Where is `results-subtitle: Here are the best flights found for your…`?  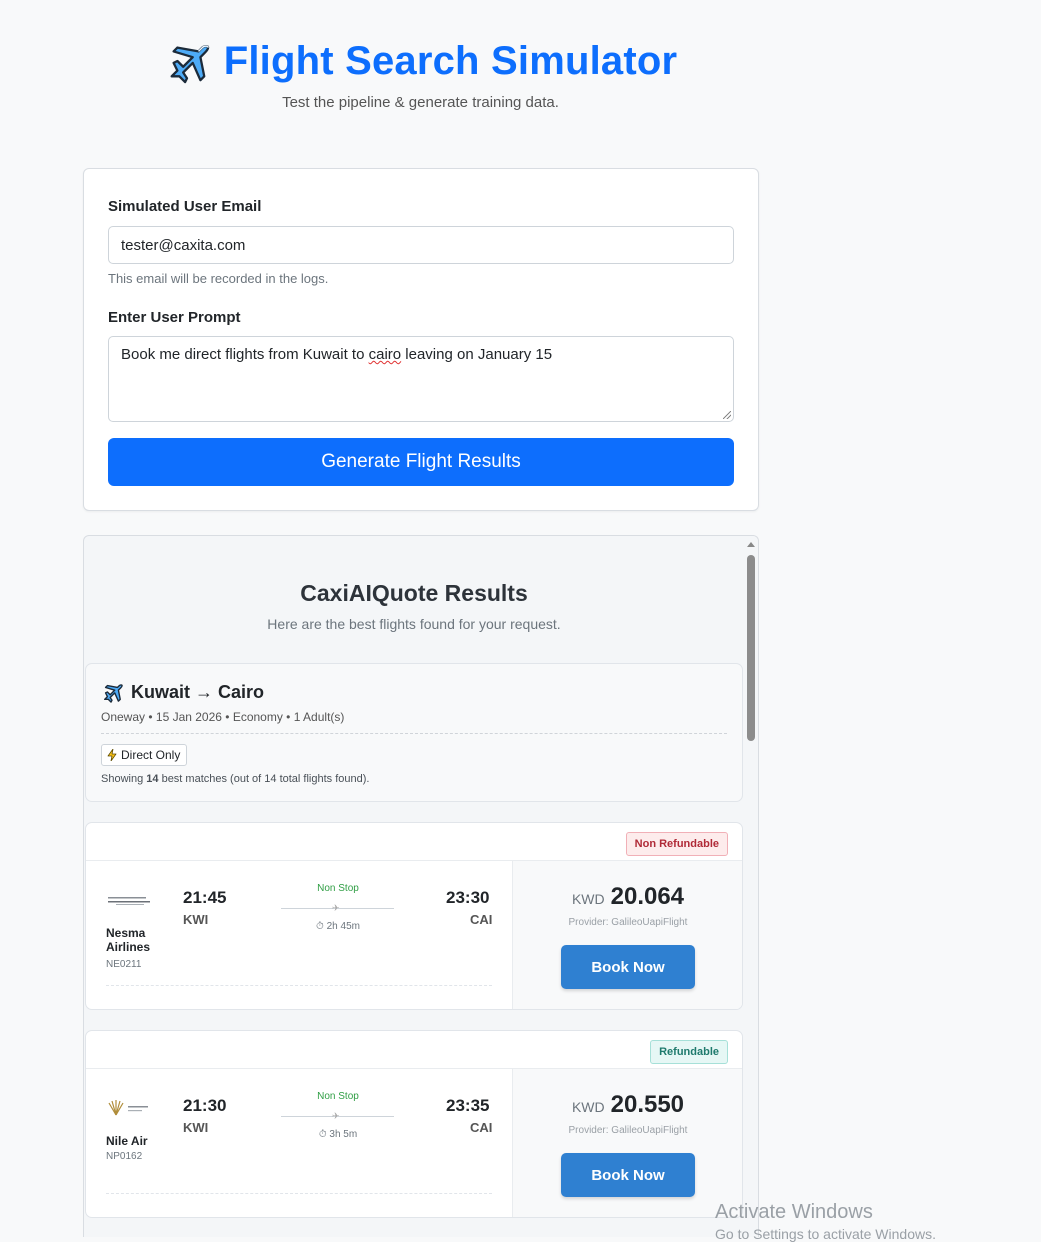
results-subtitle: Here are the best flights found for your… is located at coordinates (414, 624).